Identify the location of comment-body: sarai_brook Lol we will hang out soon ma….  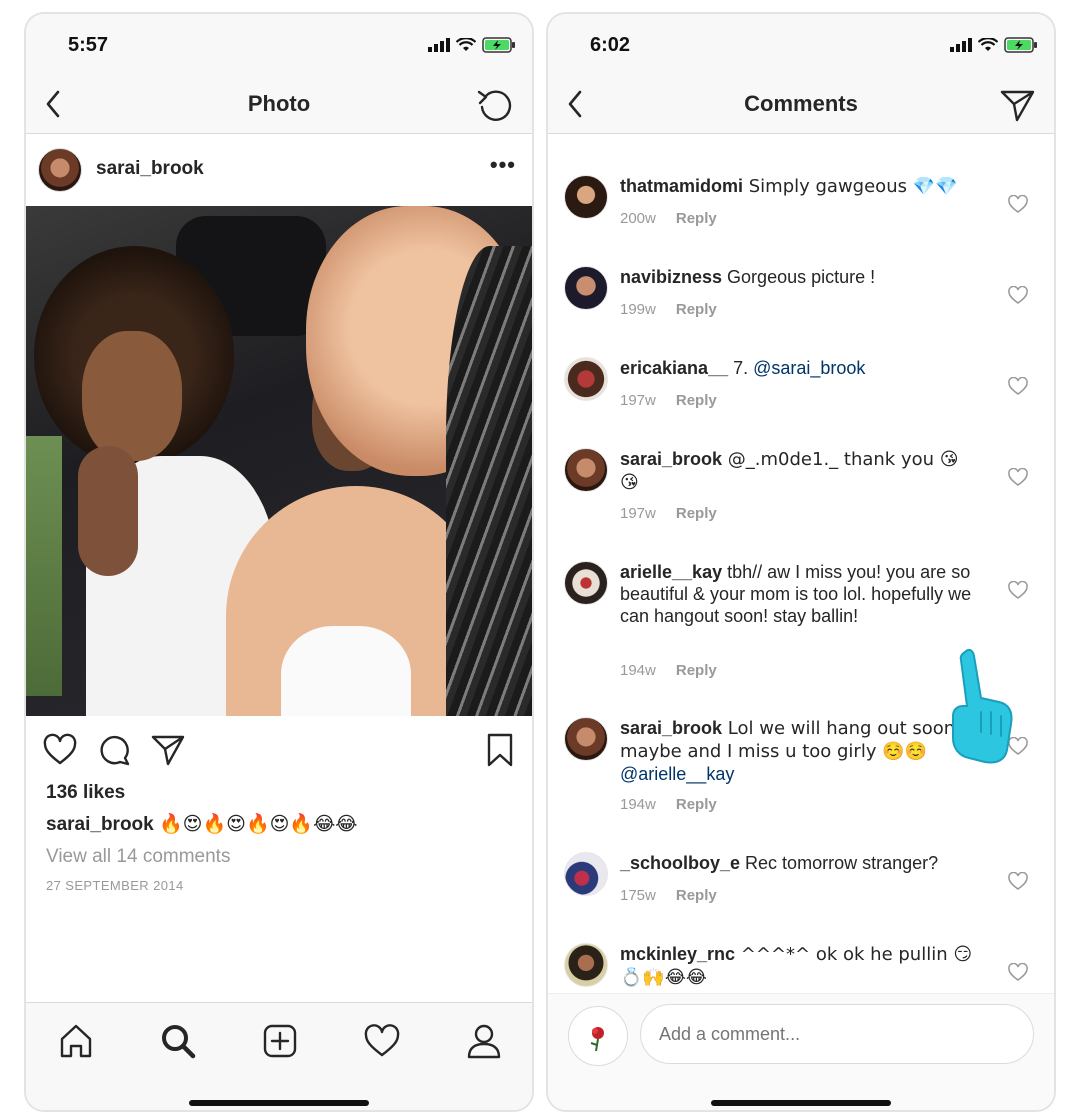
(797, 751).